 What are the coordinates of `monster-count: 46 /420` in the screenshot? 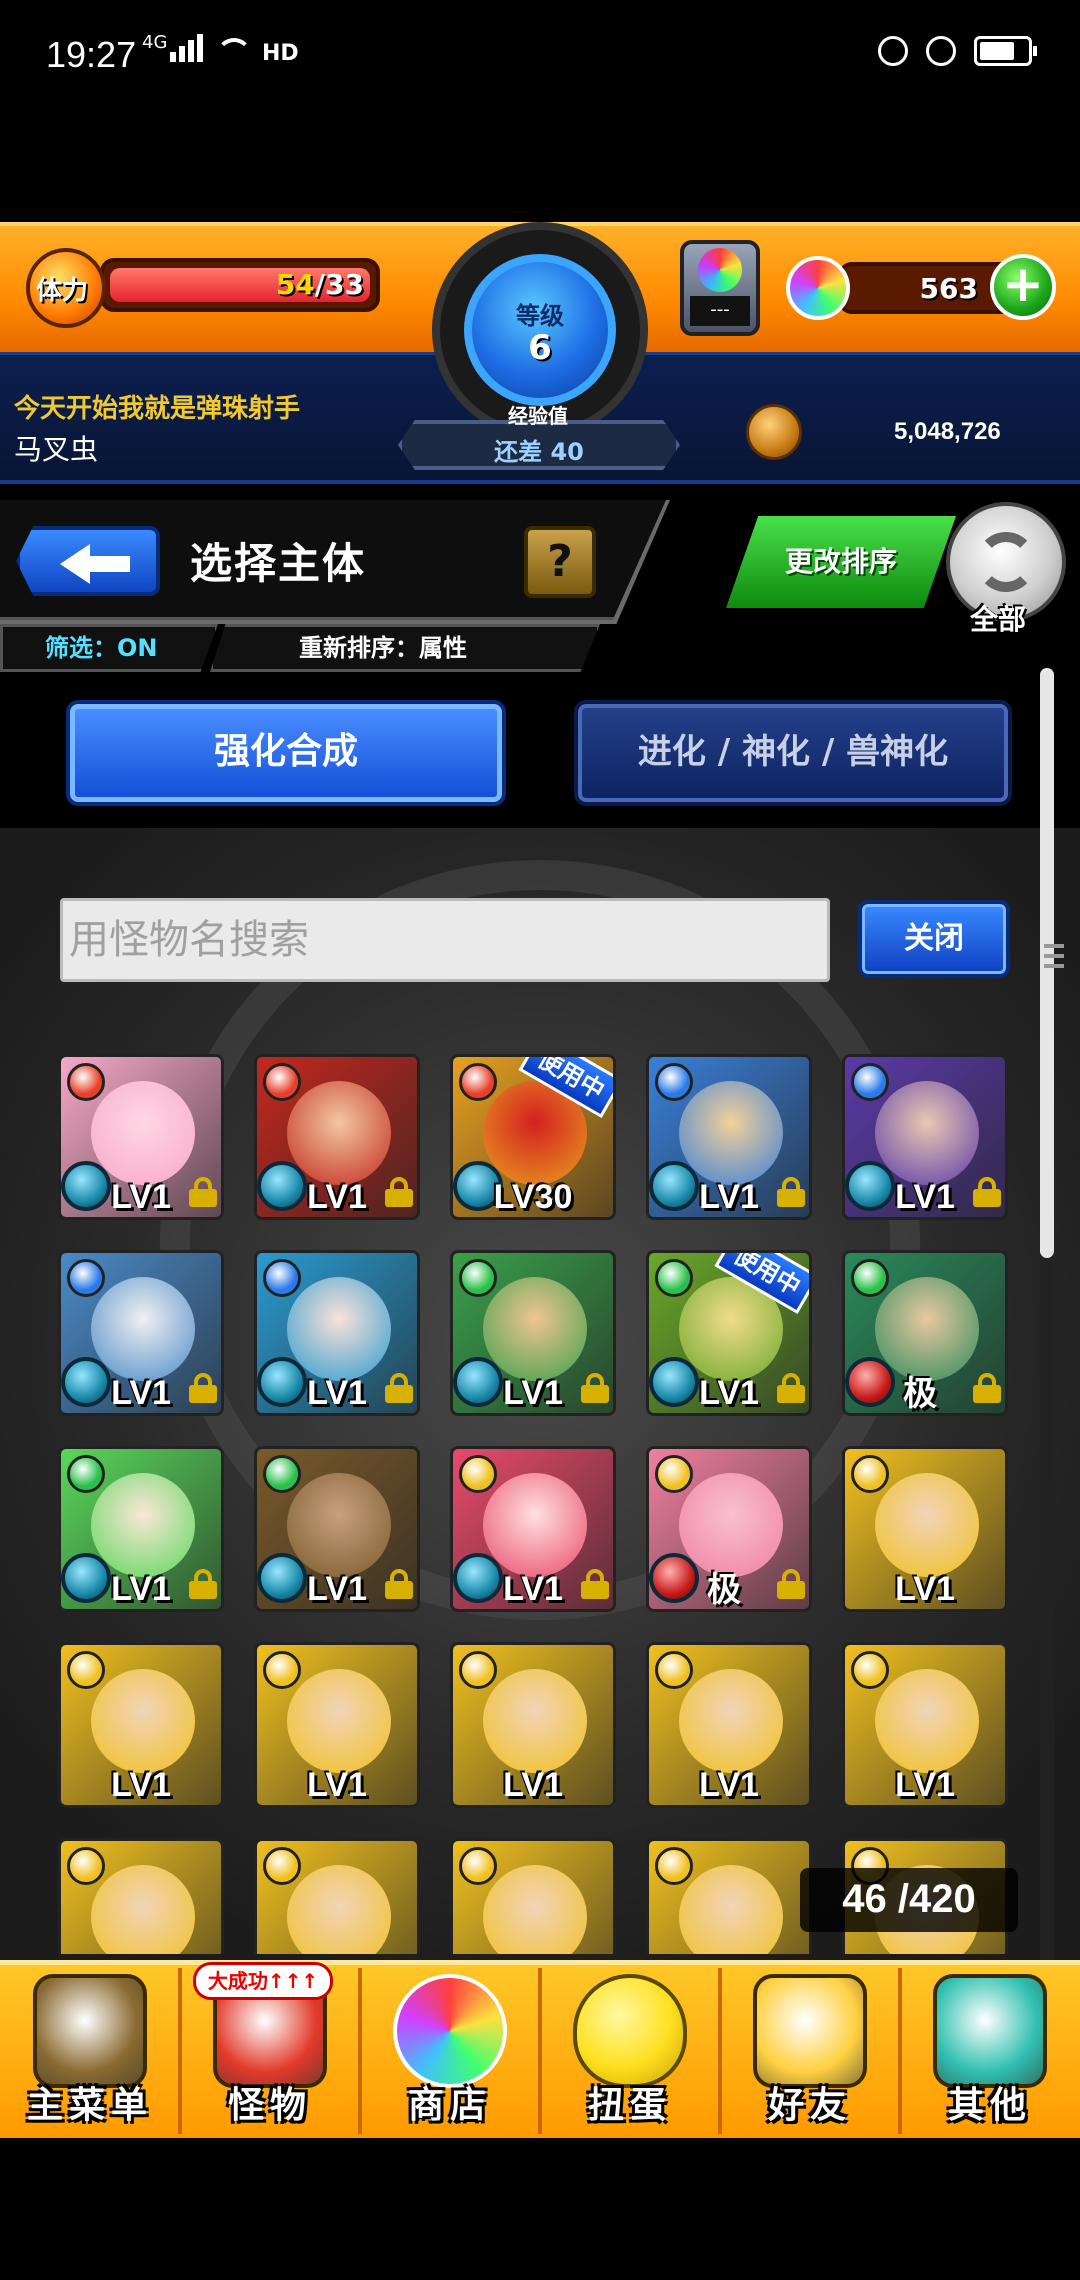 It's located at (909, 1900).